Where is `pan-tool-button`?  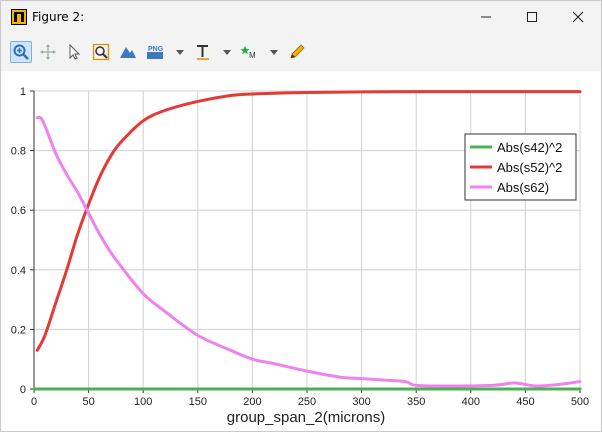 pan-tool-button is located at coordinates (48, 52).